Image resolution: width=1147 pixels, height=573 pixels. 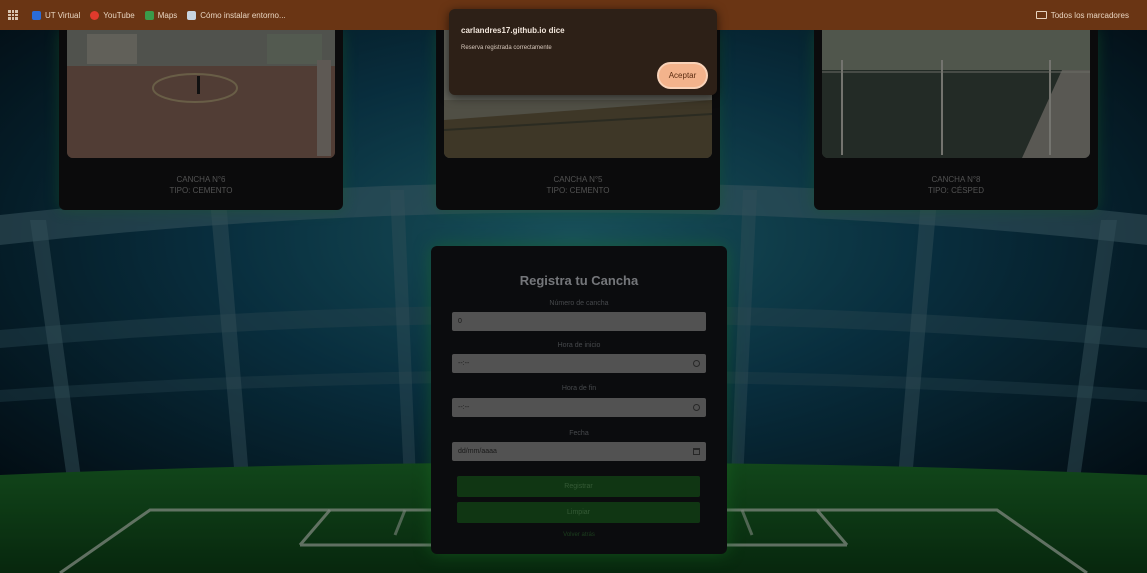 I want to click on bookmark-label: YouTube, so click(x=119, y=15).